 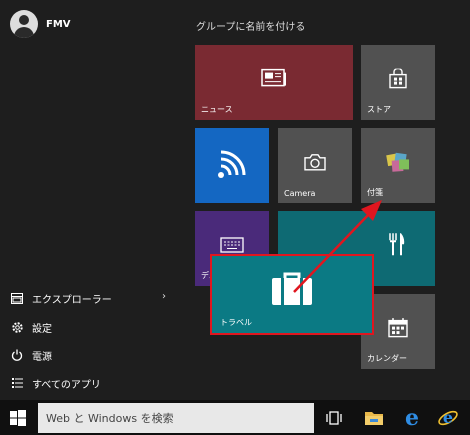 I want to click on start-button, so click(x=18, y=418).